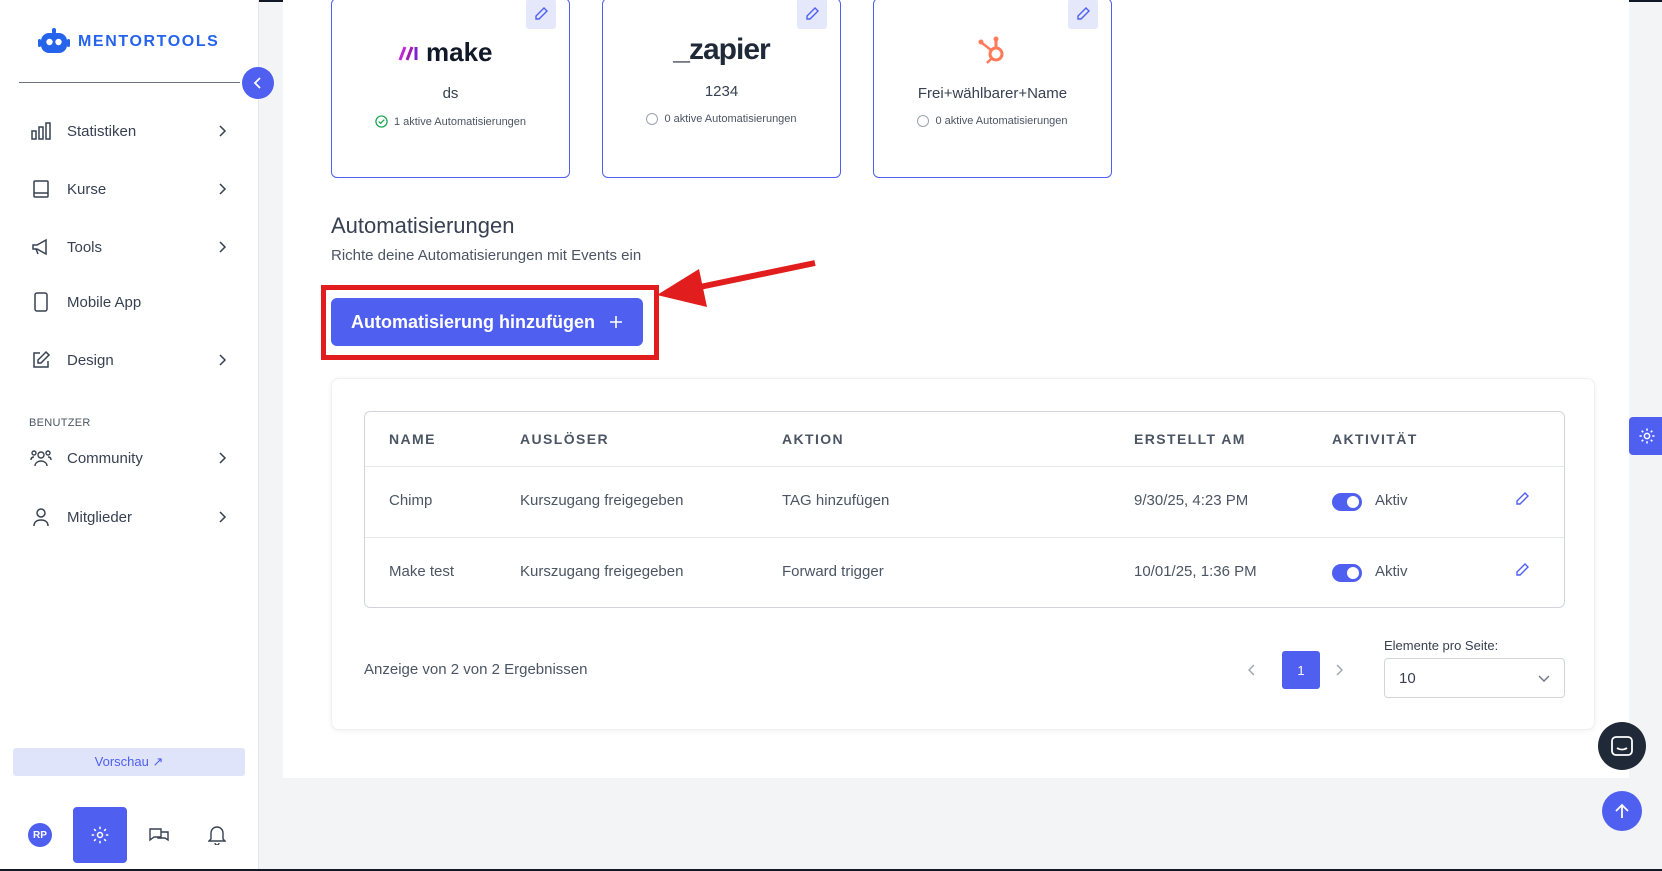  Describe the element at coordinates (412, 439) in the screenshot. I see `column-header-name: NAME` at that location.